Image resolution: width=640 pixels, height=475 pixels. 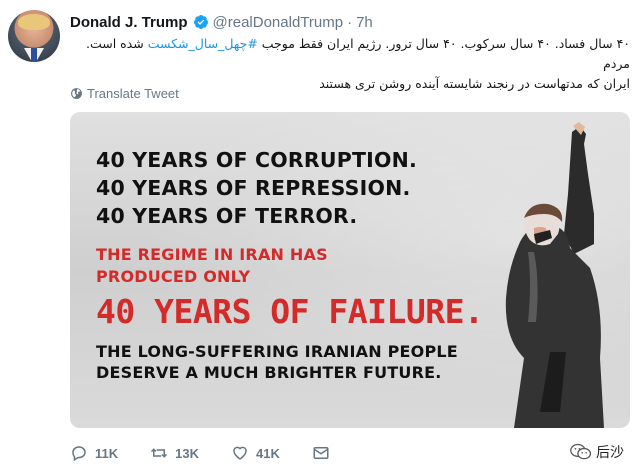 I want to click on verified-badge-icon, so click(x=200, y=22).